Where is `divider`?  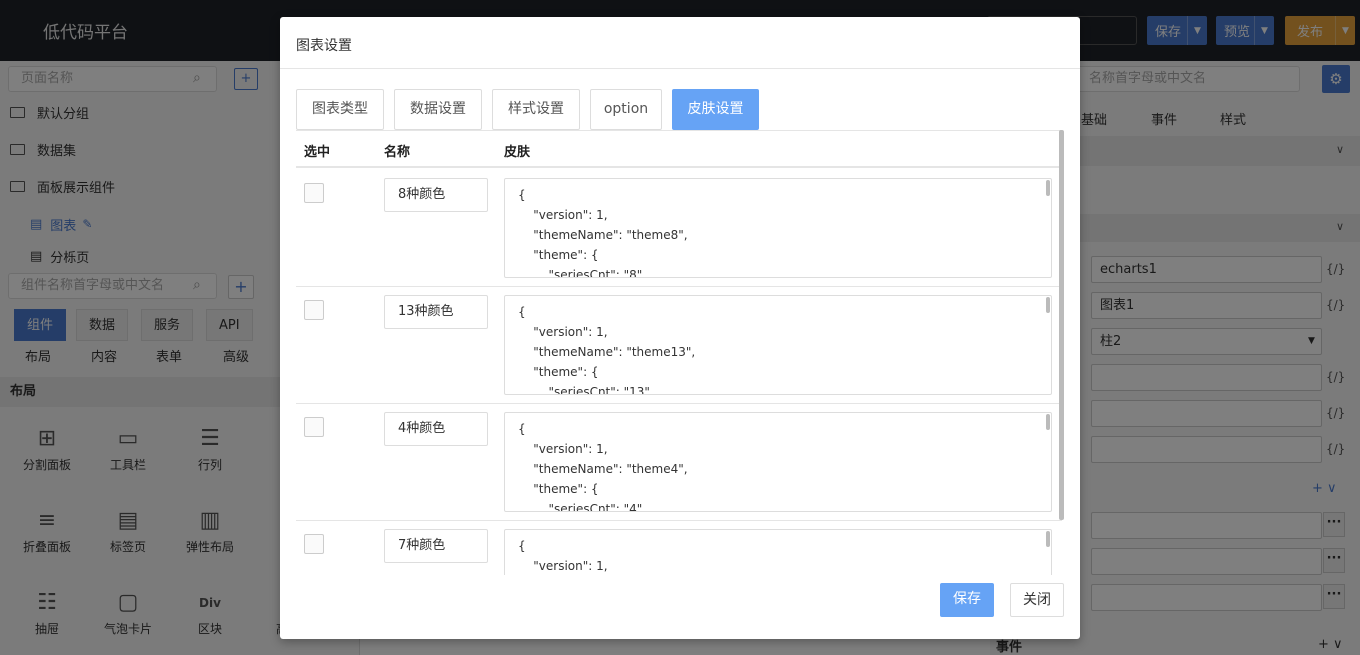
divider is located at coordinates (680, 68).